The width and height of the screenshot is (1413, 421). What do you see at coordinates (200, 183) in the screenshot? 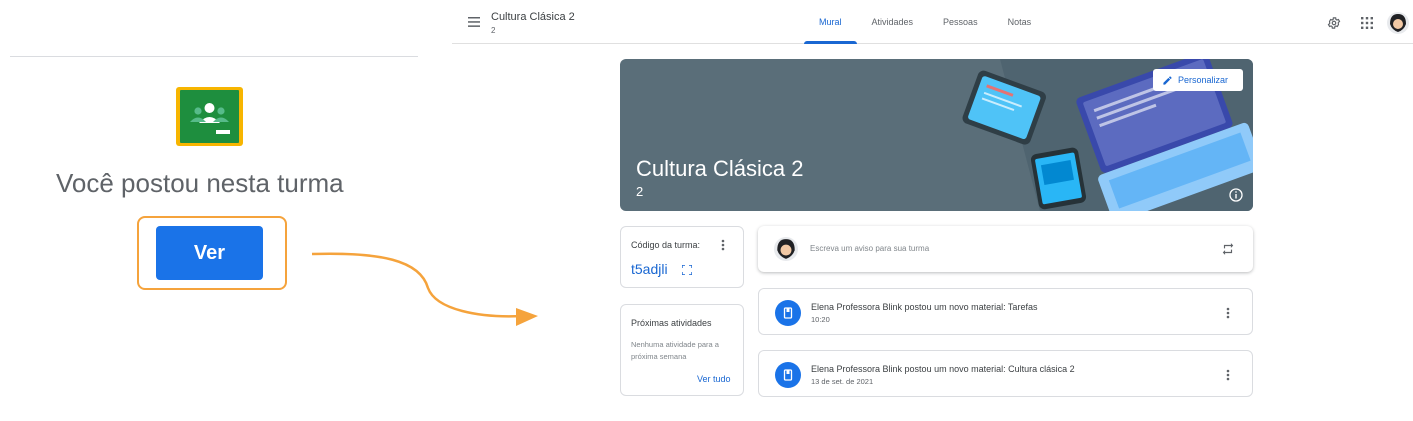
I see `posted-message: Você postou nesta turma` at bounding box center [200, 183].